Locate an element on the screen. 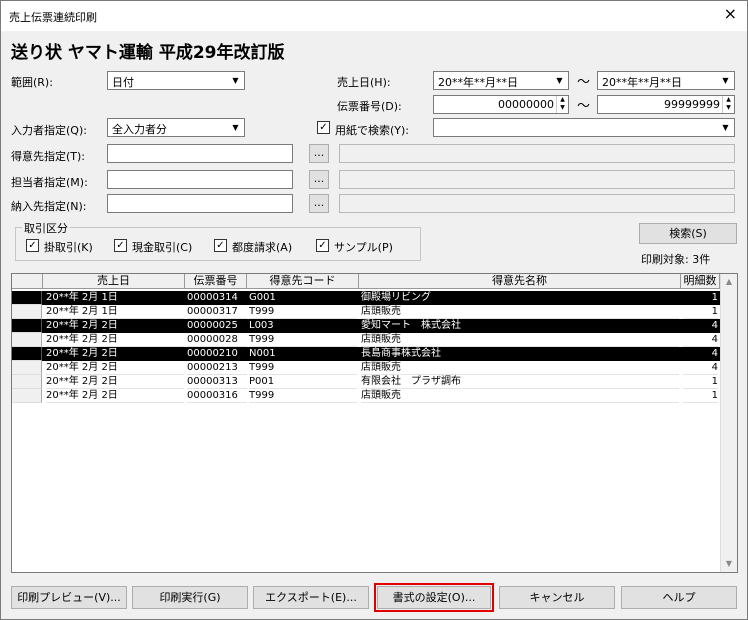 The image size is (748, 620). delivery-input is located at coordinates (200, 203).